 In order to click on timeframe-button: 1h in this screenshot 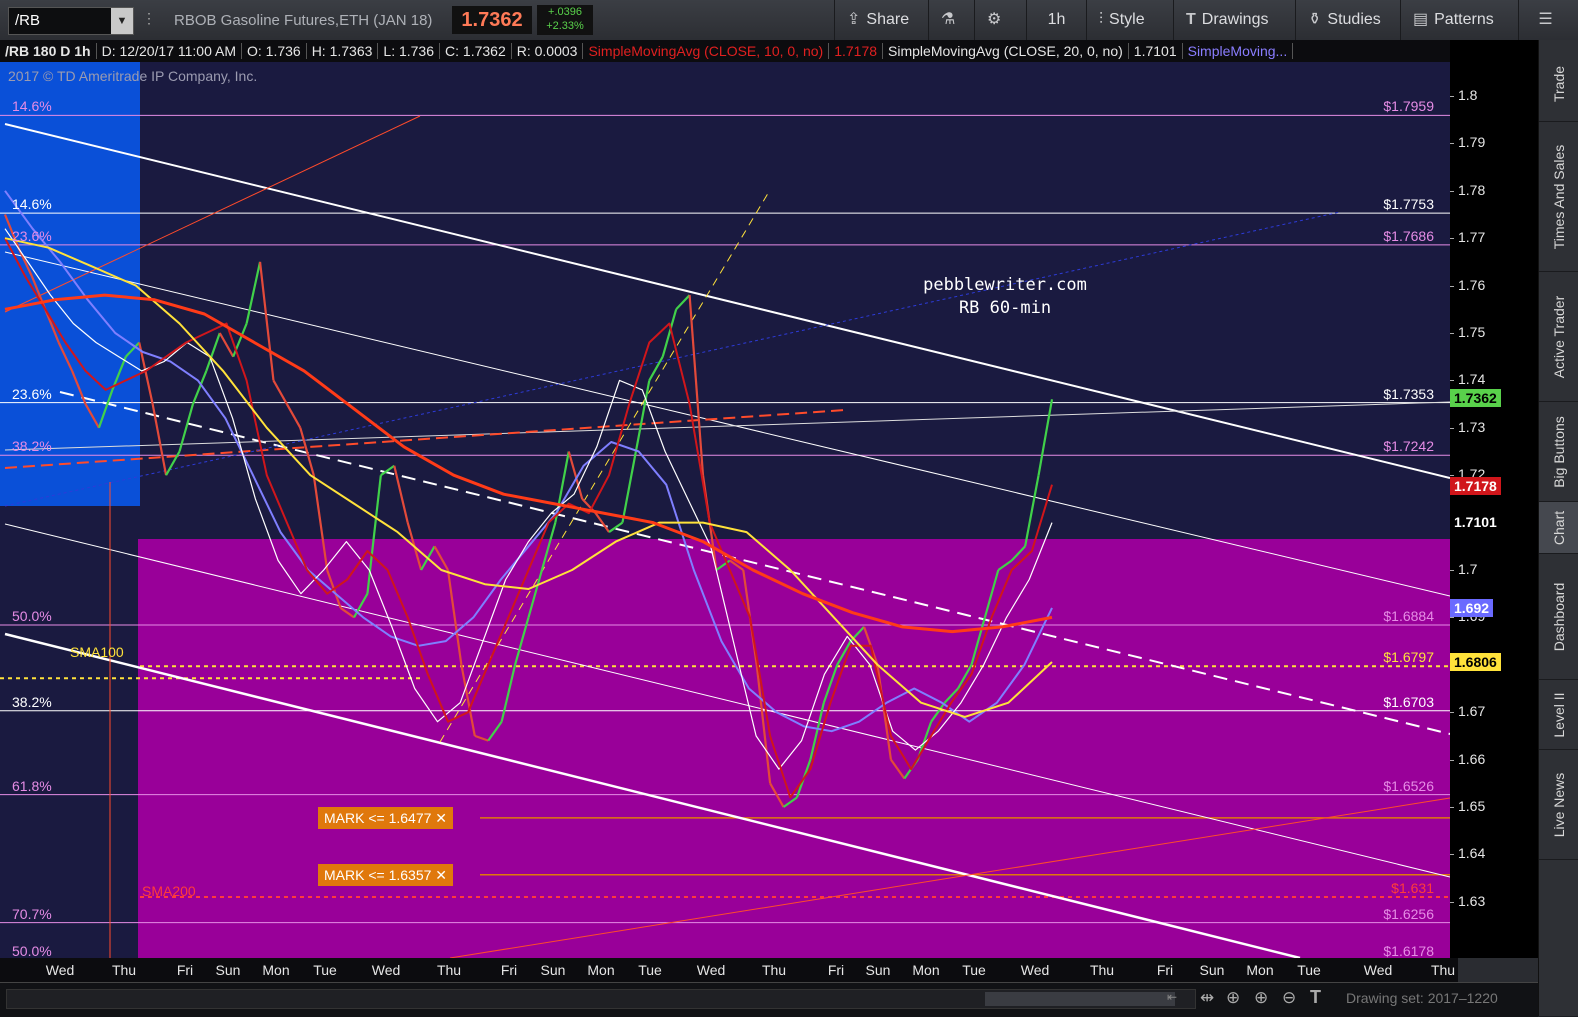, I will do `click(1056, 20)`.